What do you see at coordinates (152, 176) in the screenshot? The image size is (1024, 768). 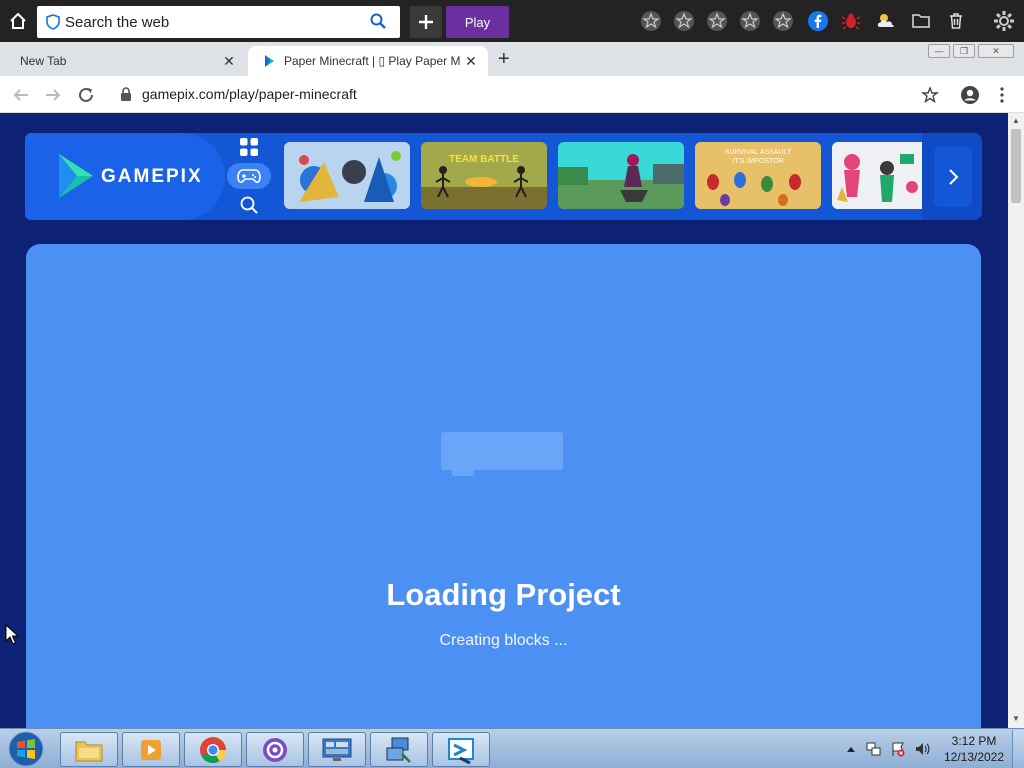 I see `gamepix-logo-text: GAMEPIX` at bounding box center [152, 176].